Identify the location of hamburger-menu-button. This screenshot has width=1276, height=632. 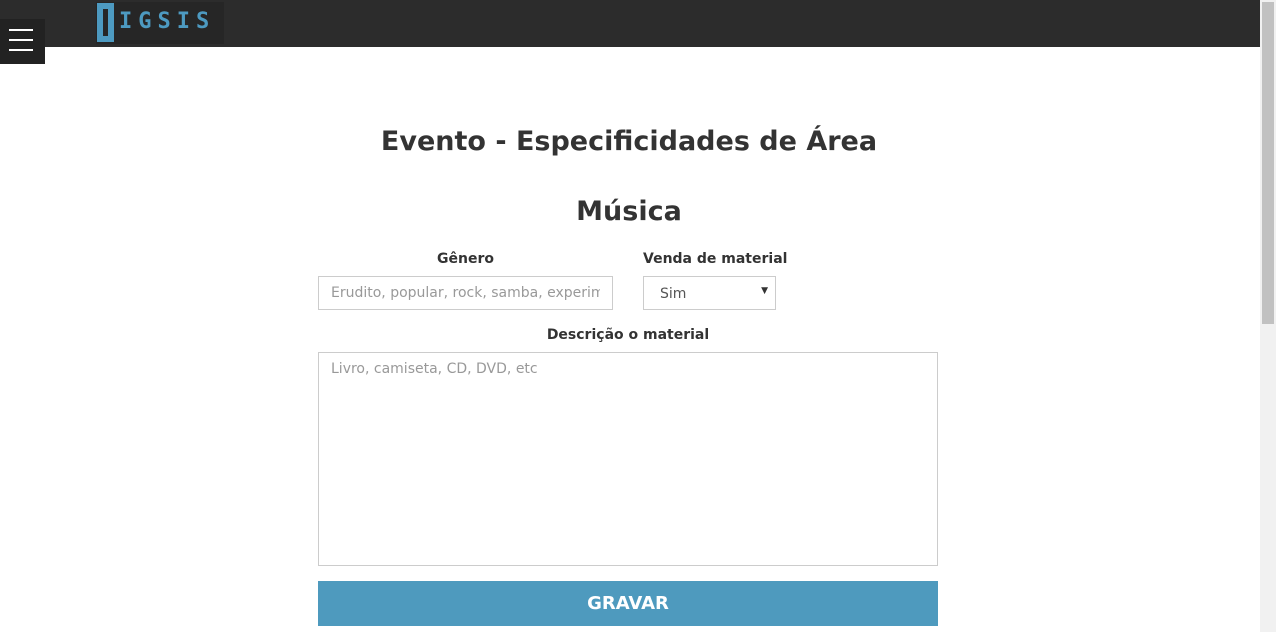
(22, 41).